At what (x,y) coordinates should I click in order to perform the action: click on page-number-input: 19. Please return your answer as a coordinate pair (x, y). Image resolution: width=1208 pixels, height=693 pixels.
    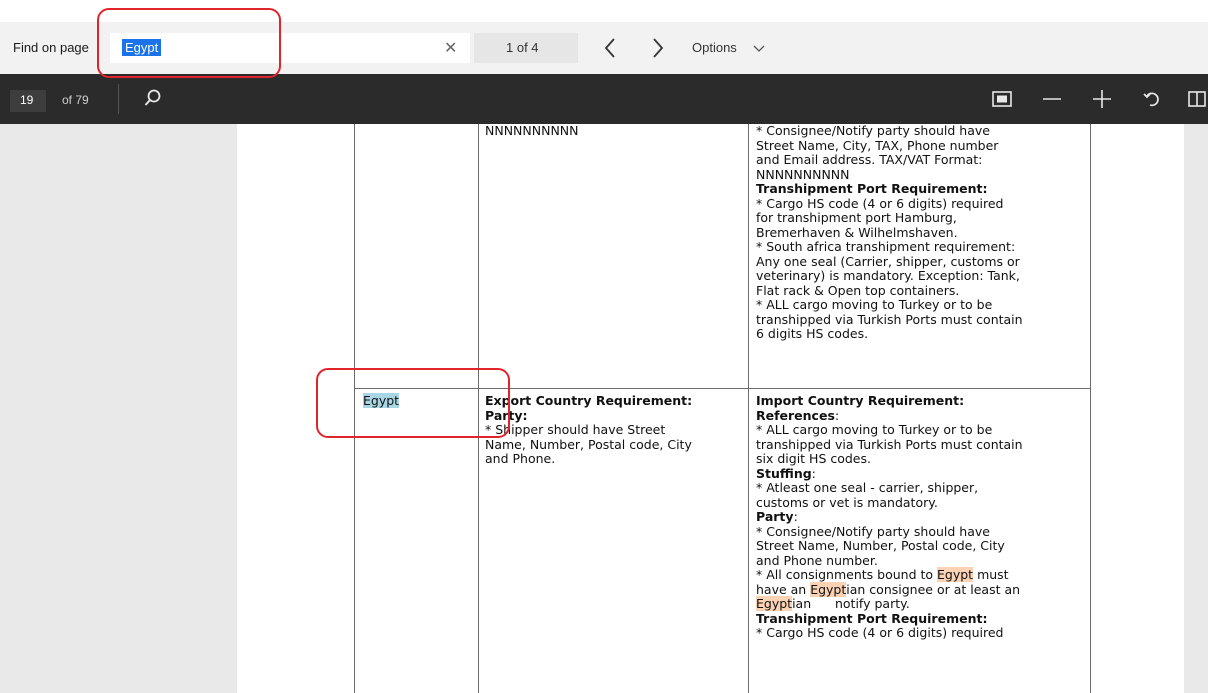
    Looking at the image, I should click on (28, 101).